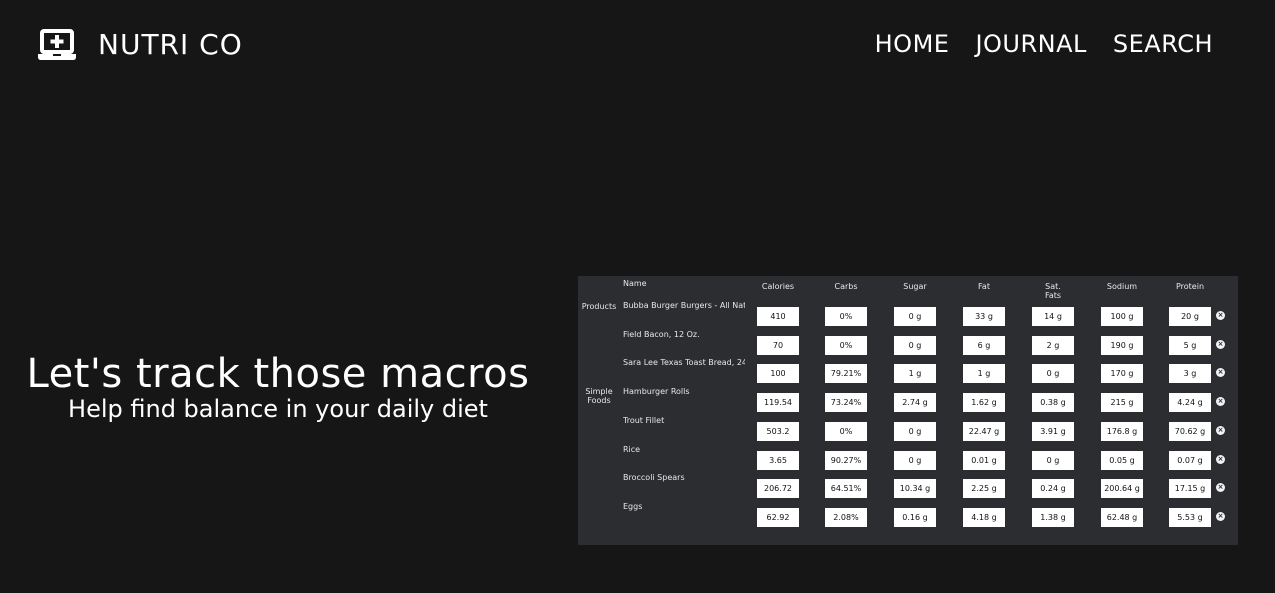 This screenshot has height=593, width=1275. Describe the element at coordinates (846, 374) in the screenshot. I see `nutrient-value-field: 79.21%` at that location.